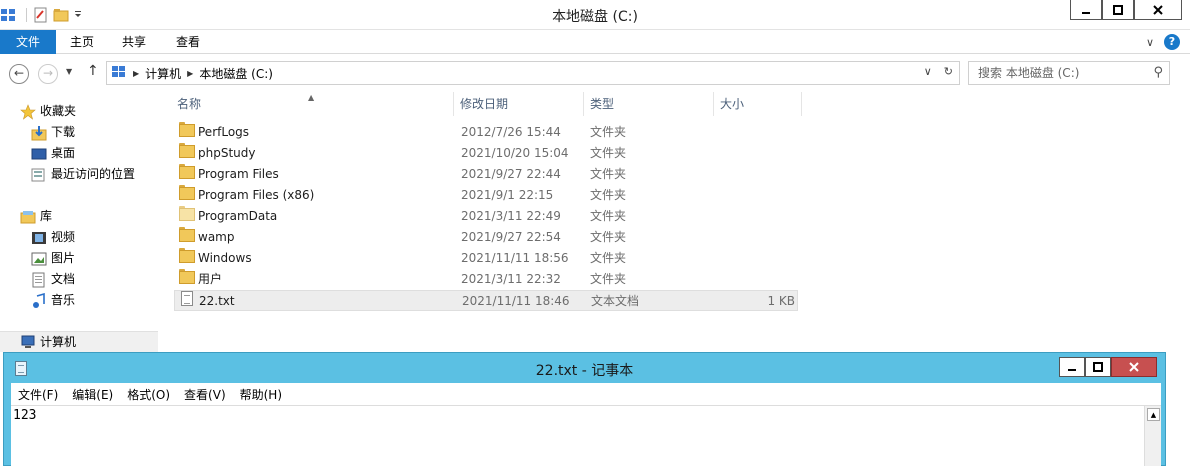 This screenshot has width=1190, height=466. Describe the element at coordinates (53, 153) in the screenshot. I see `nav-desktop: 桌面` at that location.